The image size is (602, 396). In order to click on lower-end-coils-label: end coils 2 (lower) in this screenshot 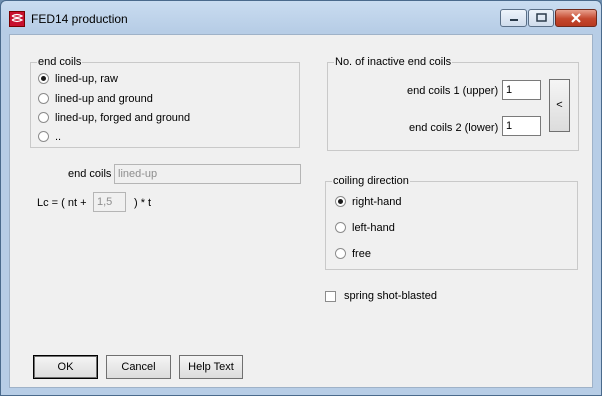, I will do `click(454, 128)`.